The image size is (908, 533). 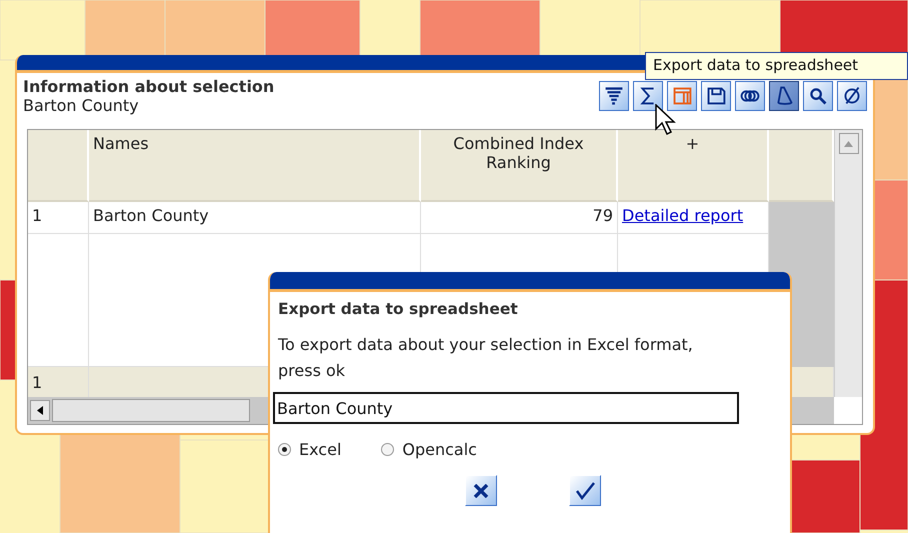 What do you see at coordinates (666, 120) in the screenshot?
I see `cursor-icon` at bounding box center [666, 120].